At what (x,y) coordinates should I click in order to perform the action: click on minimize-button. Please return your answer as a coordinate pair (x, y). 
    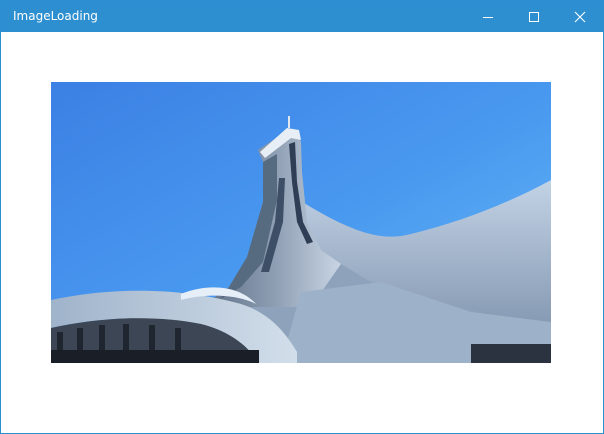
    Looking at the image, I should click on (488, 16).